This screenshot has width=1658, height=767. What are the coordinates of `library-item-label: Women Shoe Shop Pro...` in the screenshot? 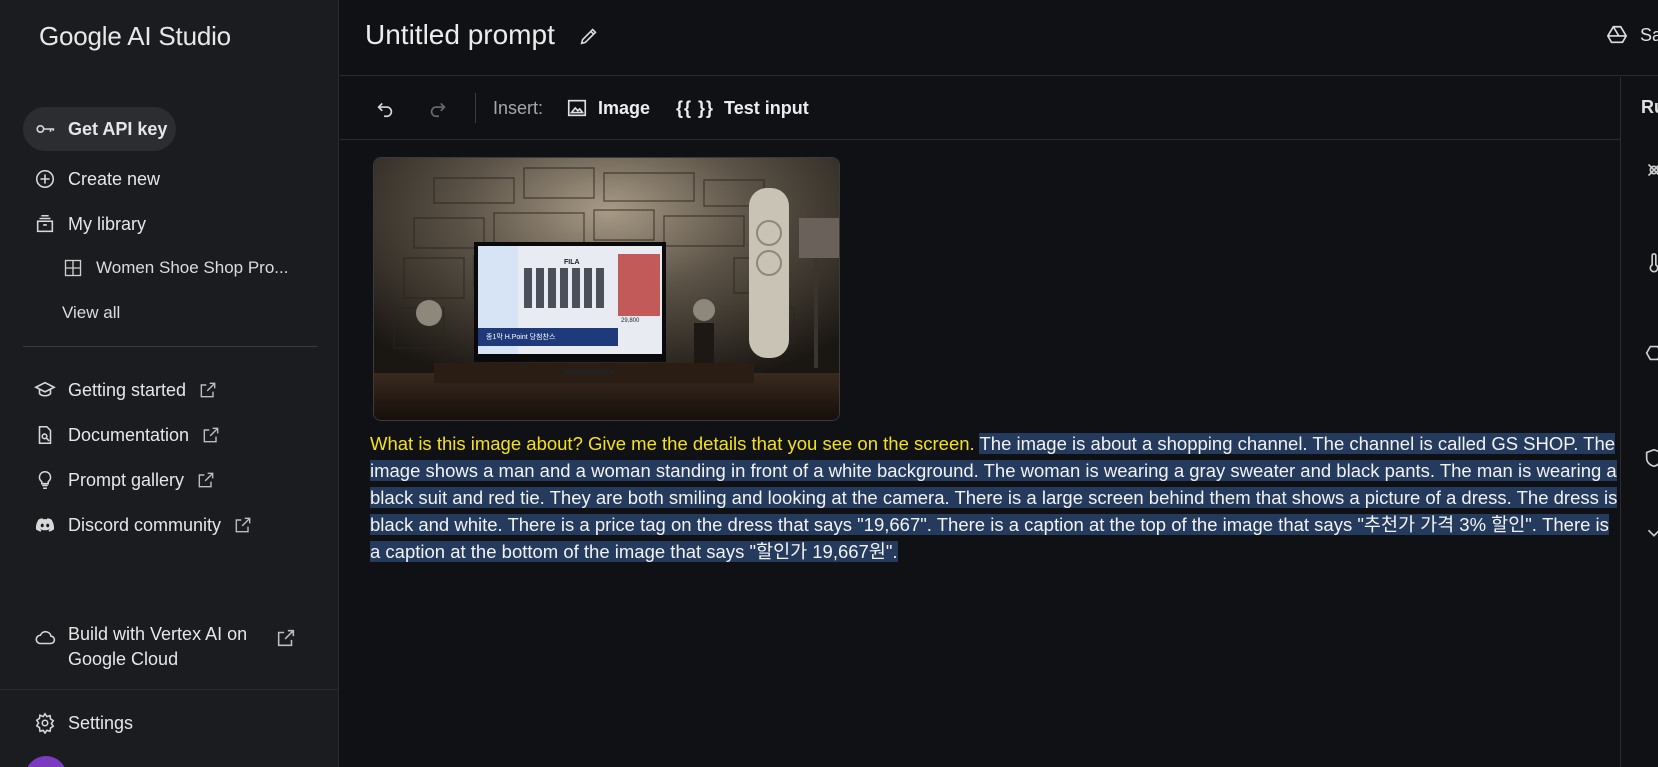 It's located at (192, 267).